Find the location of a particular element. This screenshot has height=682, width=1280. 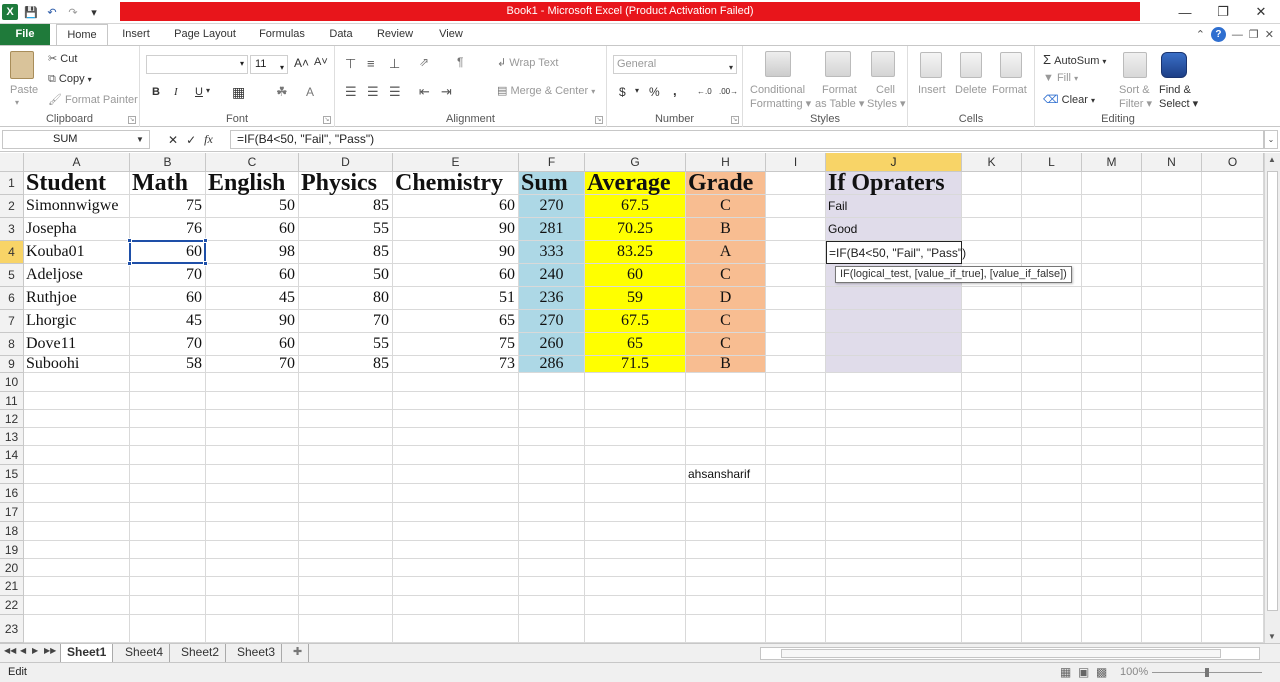

cell-g21 is located at coordinates (635, 586).